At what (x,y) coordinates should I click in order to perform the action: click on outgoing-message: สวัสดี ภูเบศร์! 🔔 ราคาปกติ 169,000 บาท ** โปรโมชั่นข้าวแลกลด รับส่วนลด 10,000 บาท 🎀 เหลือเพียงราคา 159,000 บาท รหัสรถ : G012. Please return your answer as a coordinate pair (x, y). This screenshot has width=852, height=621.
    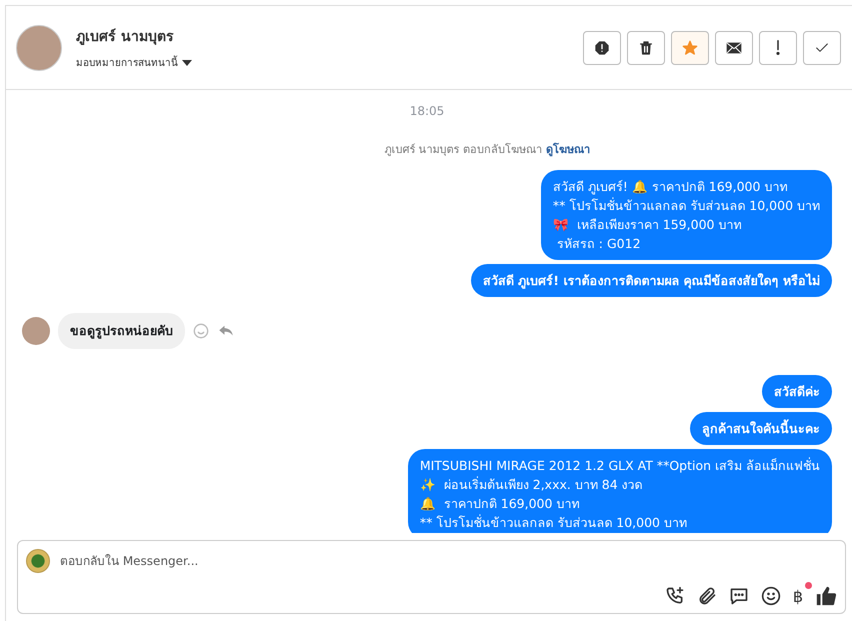
    Looking at the image, I should click on (686, 215).